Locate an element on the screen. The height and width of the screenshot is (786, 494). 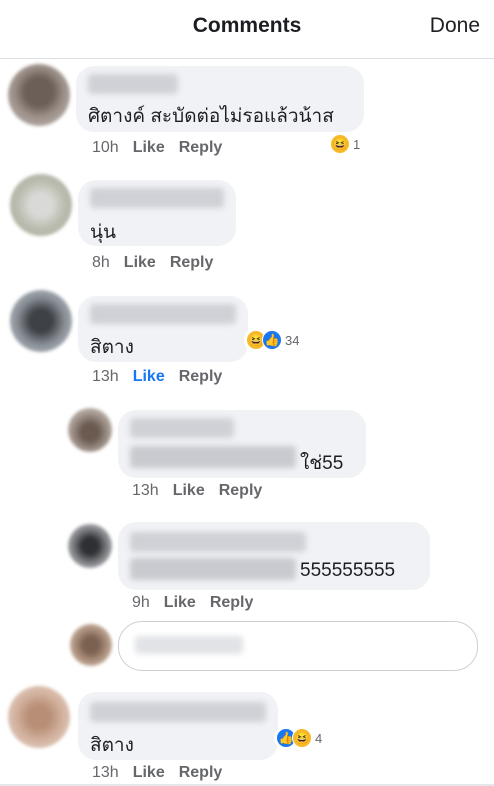
page-title: Comments is located at coordinates (247, 25).